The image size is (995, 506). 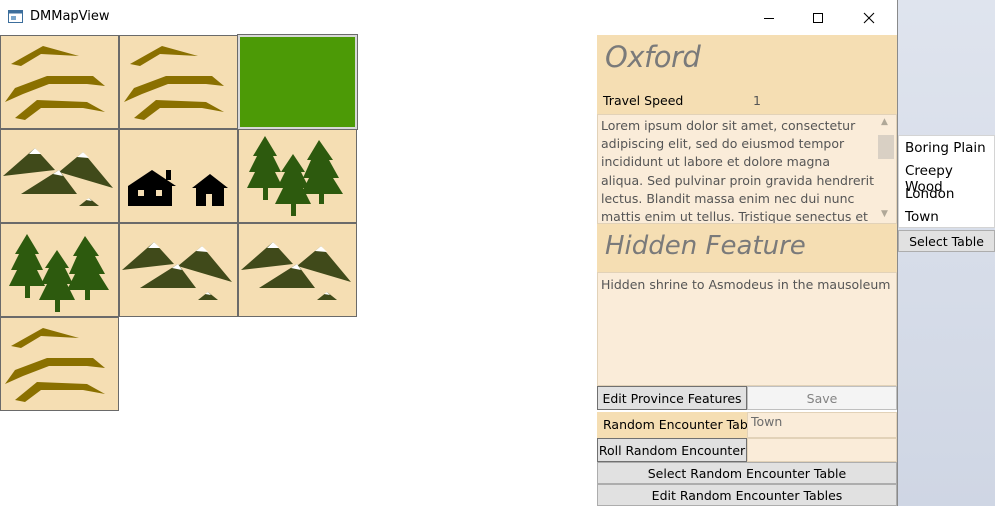 I want to click on desktop-background, so click(x=946, y=253).